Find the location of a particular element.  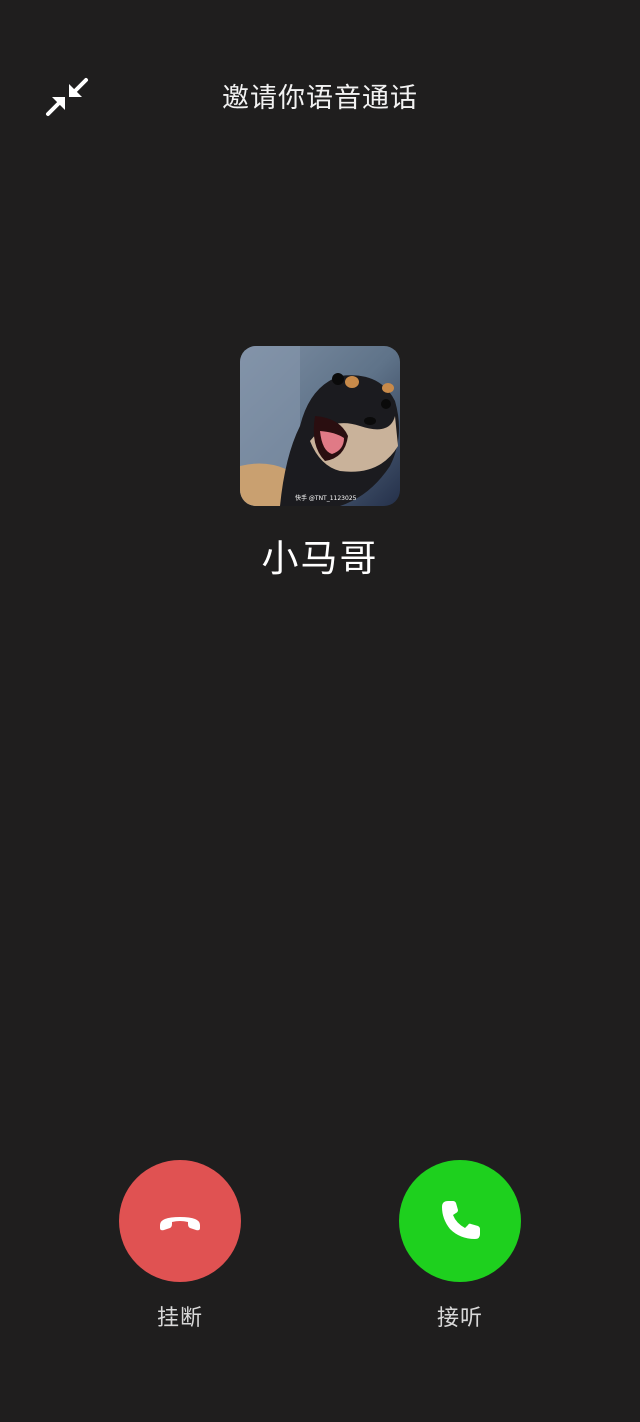

hangup-button is located at coordinates (180, 1221).